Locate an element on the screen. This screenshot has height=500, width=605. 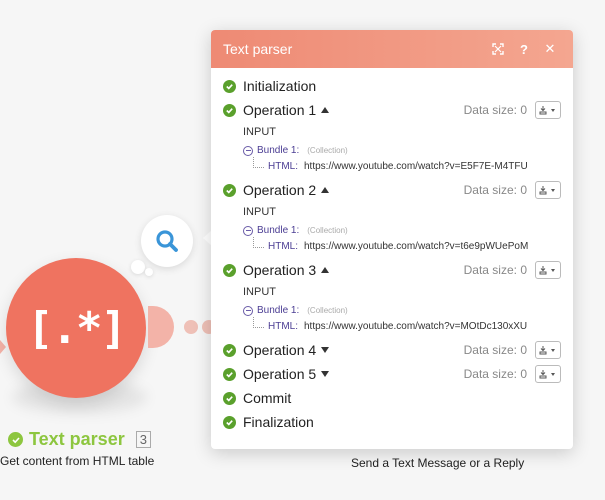
module-title: Text parser 3 is located at coordinates (79, 439).